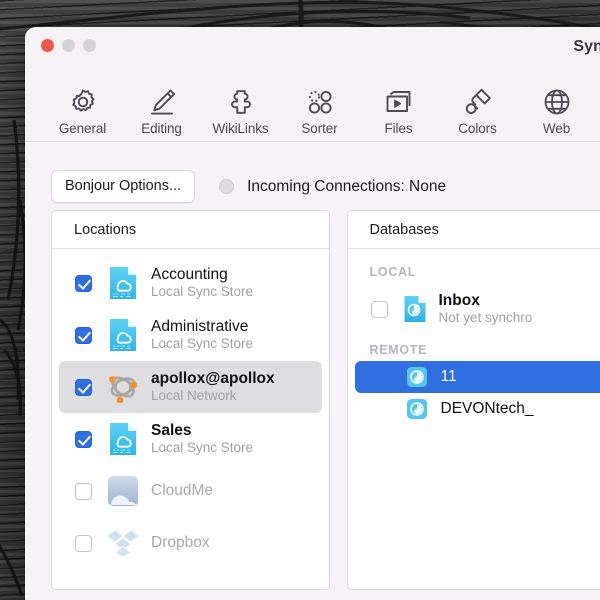 The width and height of the screenshot is (600, 600). I want to click on connection-status-label: Incoming Connections: None, so click(347, 186).